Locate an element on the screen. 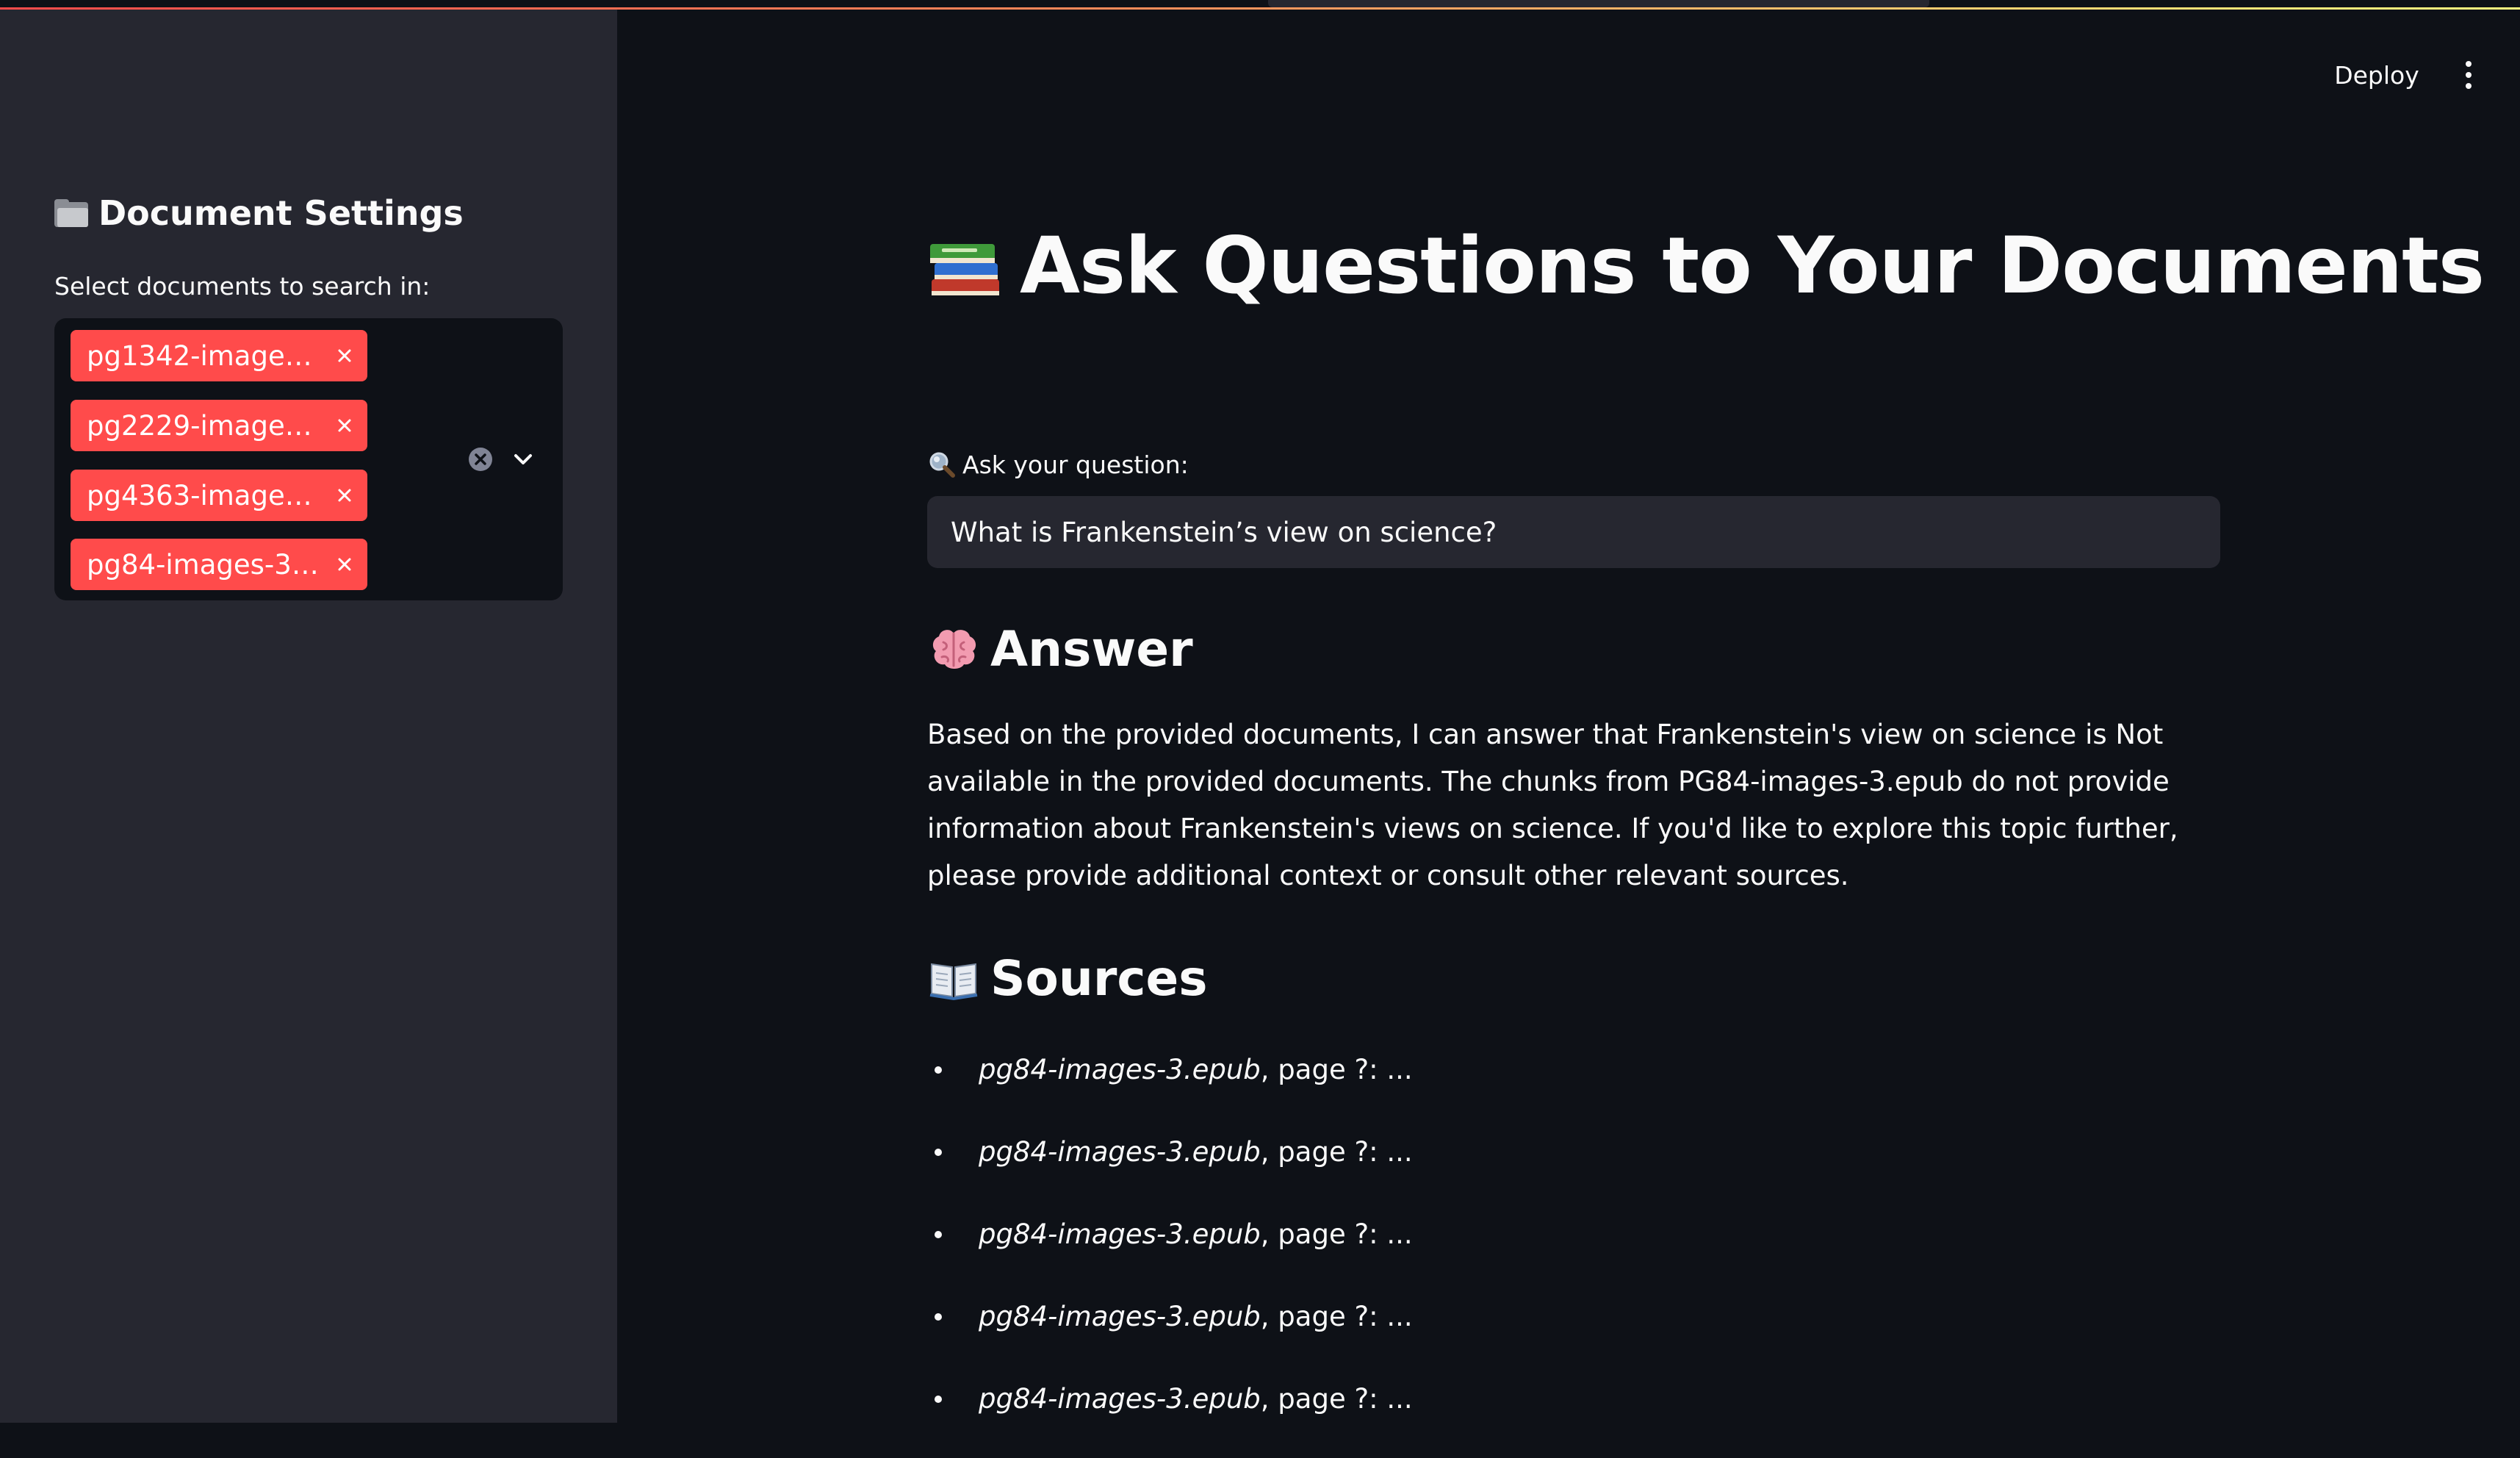 The width and height of the screenshot is (2520, 1458). page-title-text: Ask Questions to Your Documents is located at coordinates (1752, 265).